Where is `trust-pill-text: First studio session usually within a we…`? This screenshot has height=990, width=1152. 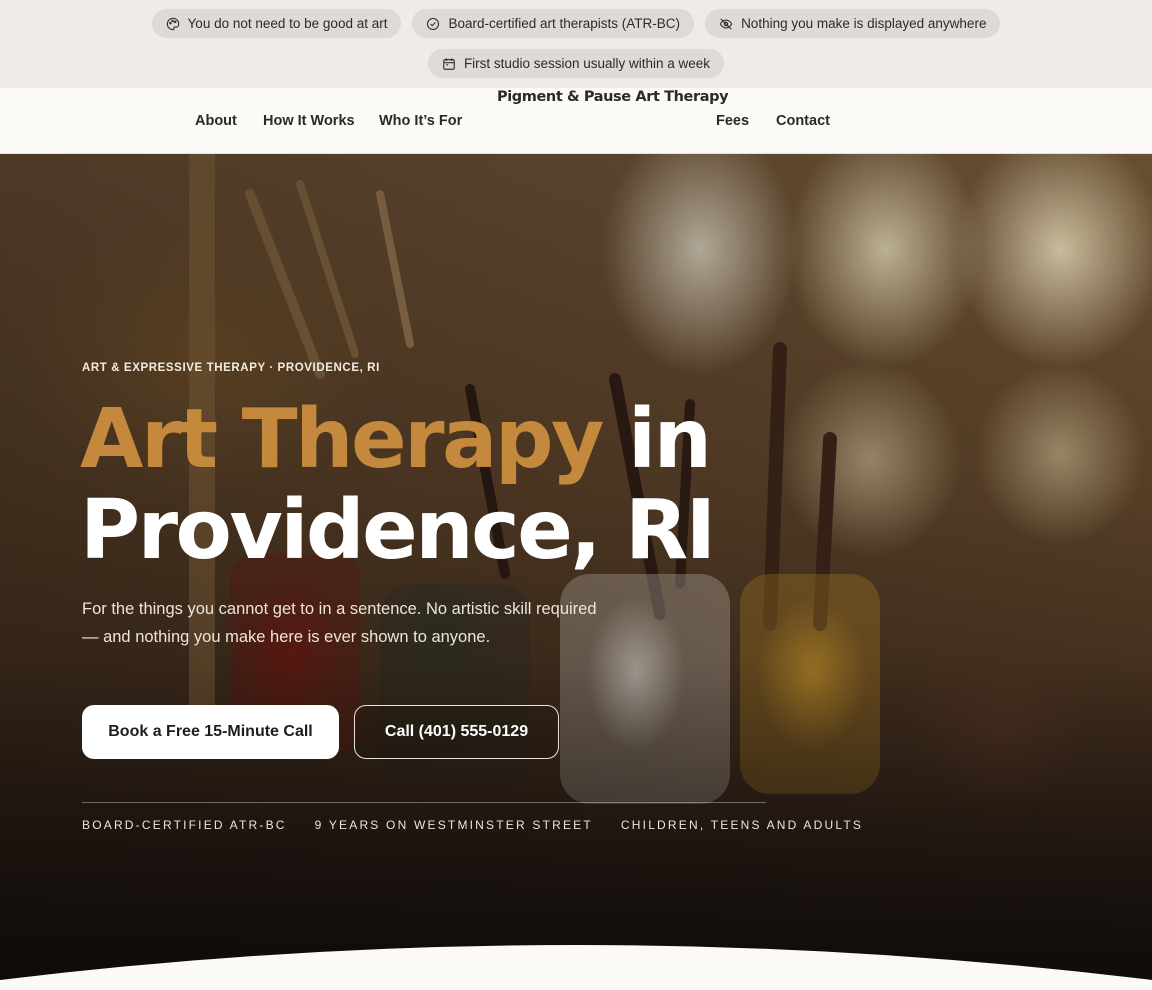
trust-pill-text: First studio session usually within a we… is located at coordinates (587, 63).